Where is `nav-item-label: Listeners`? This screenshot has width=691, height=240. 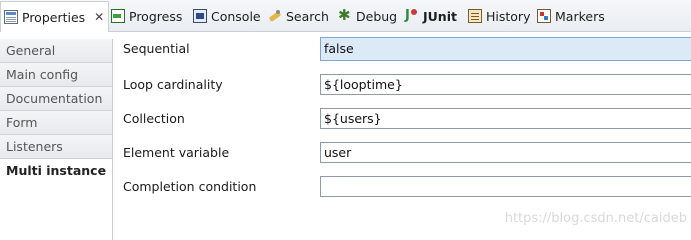
nav-item-label: Listeners is located at coordinates (34, 146).